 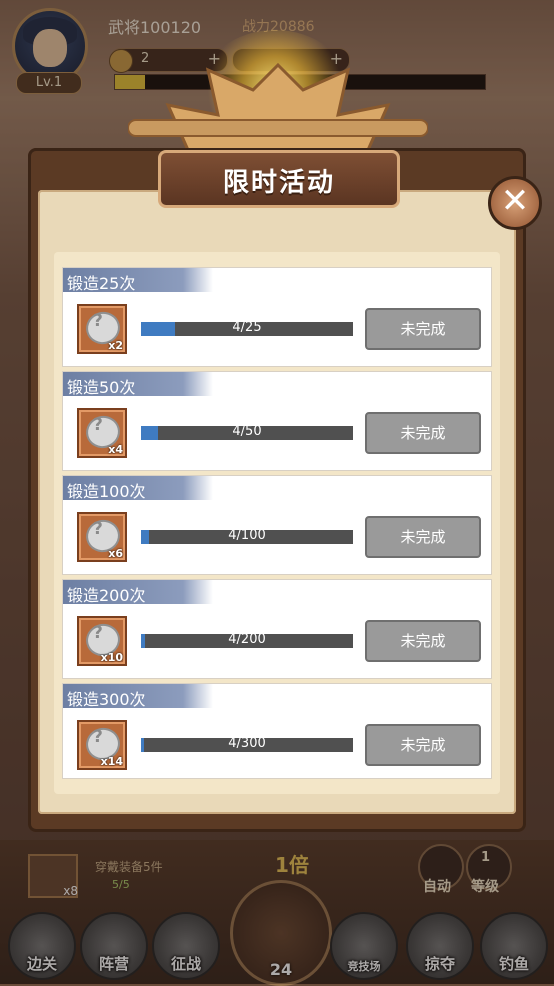 What do you see at coordinates (115, 449) in the screenshot?
I see `reward-count: x4` at bounding box center [115, 449].